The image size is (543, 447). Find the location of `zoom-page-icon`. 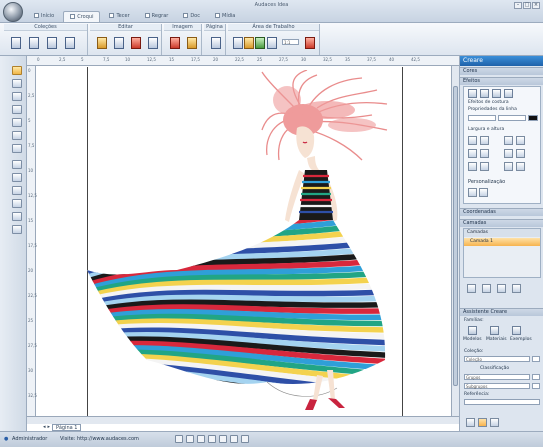

zoom-page-icon is located at coordinates (212, 439).